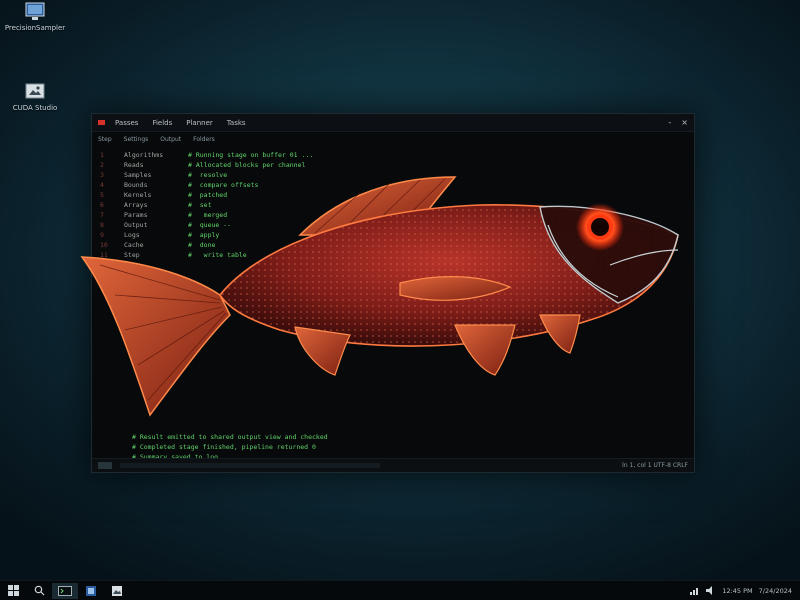 Image resolution: width=800 pixels, height=600 pixels. I want to click on search-button, so click(39, 591).